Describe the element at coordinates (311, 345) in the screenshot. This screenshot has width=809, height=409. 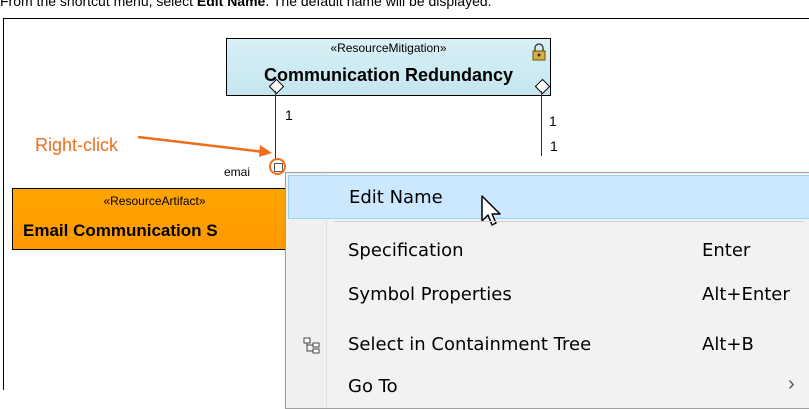
I see `containment-tree-icon` at that location.